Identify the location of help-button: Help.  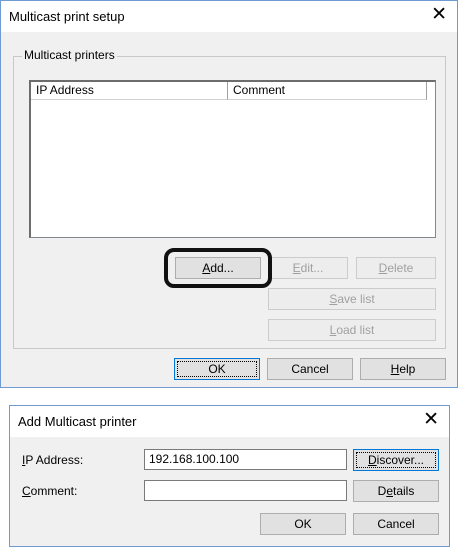
(403, 369).